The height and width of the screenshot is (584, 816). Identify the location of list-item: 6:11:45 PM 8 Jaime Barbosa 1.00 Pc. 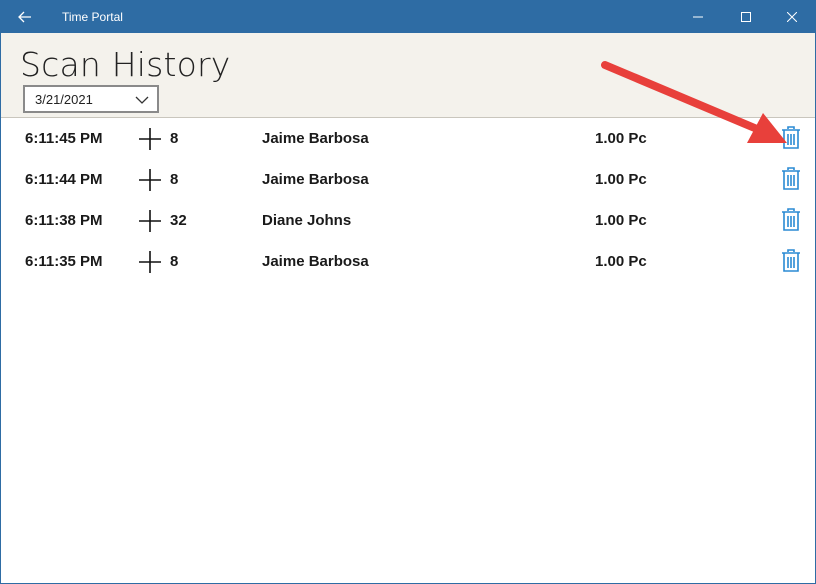
(408, 138).